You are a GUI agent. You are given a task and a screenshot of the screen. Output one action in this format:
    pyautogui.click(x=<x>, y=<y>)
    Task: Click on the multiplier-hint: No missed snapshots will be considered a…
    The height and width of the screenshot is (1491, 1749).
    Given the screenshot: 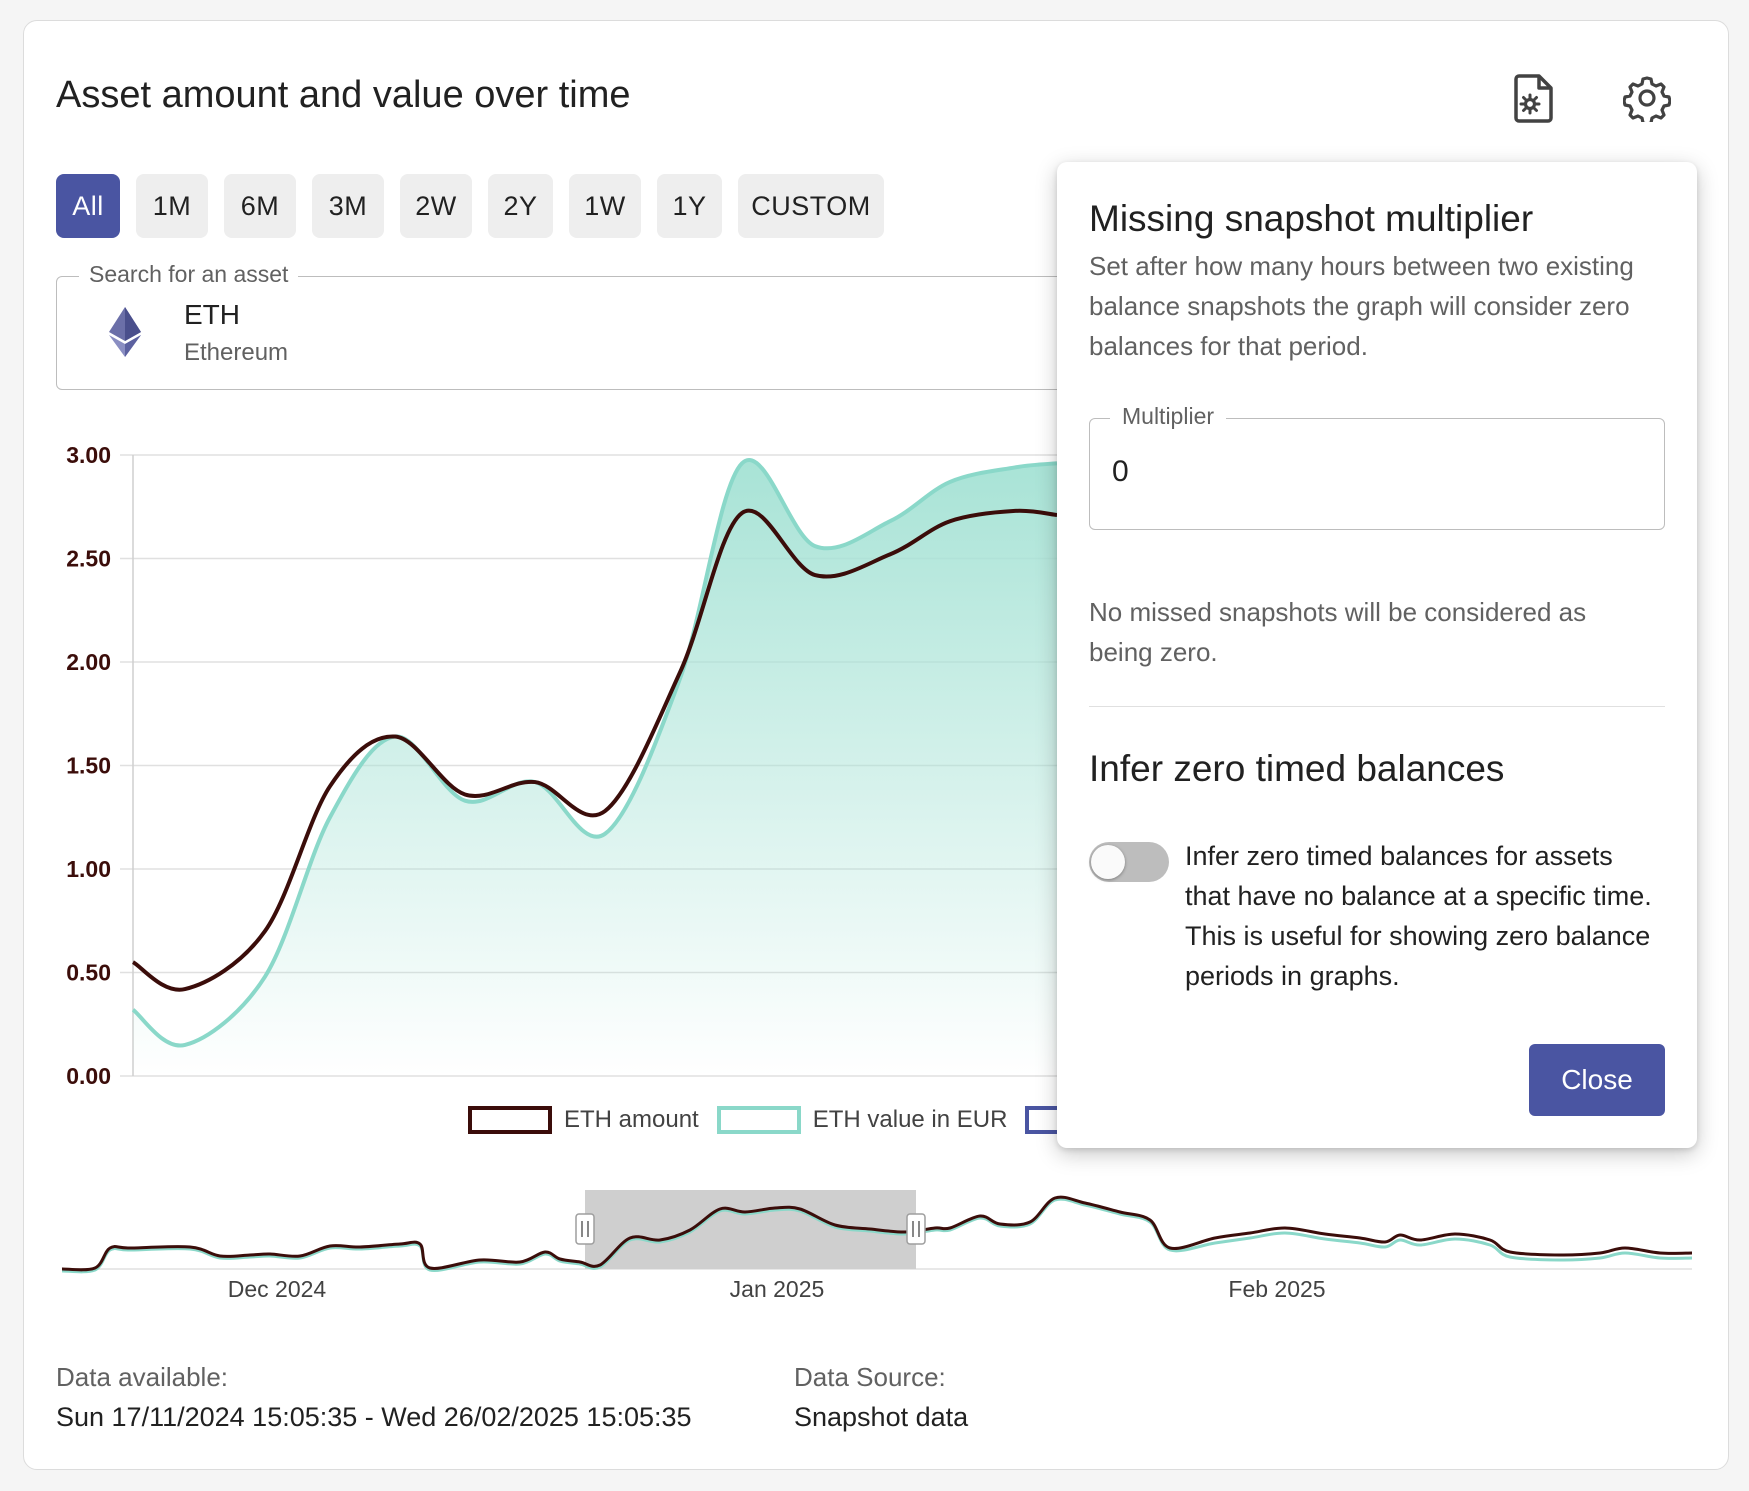 What is the action you would take?
    pyautogui.click(x=1338, y=632)
    